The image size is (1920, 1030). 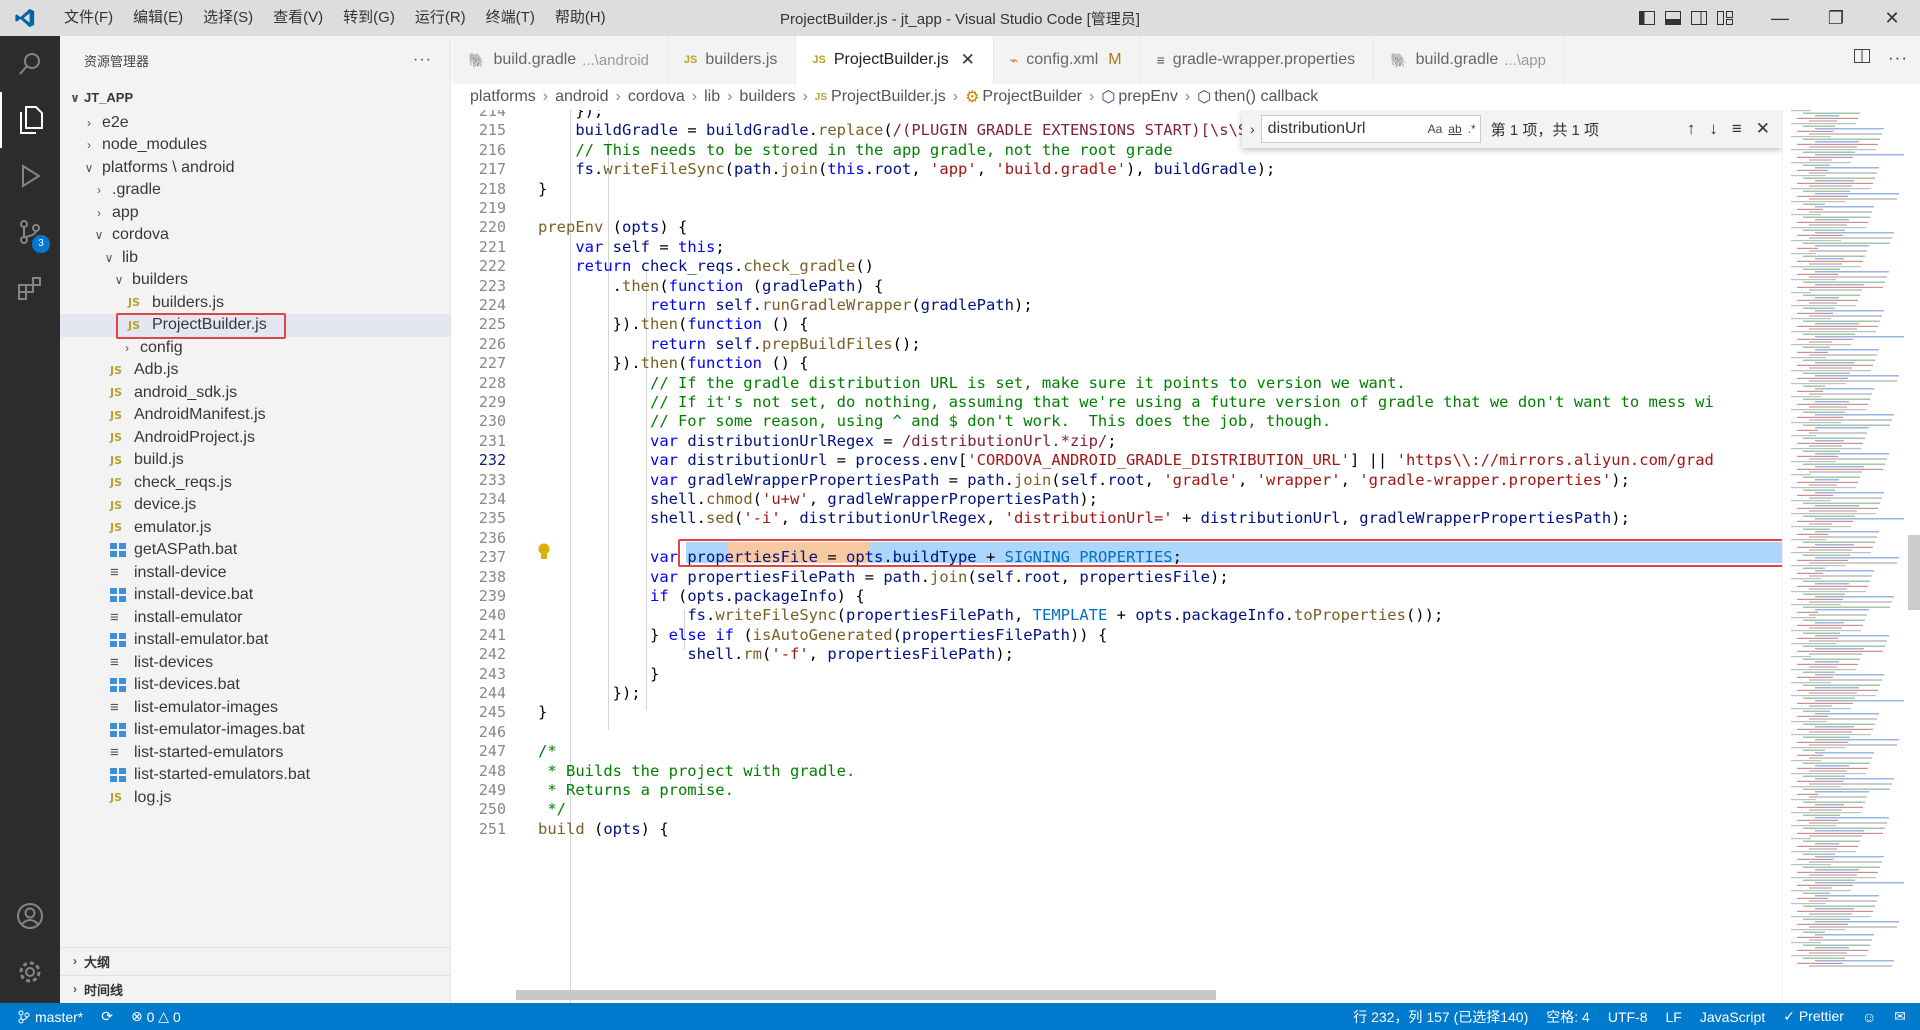 What do you see at coordinates (30, 232) in the screenshot?
I see `source-control-icon: 3` at bounding box center [30, 232].